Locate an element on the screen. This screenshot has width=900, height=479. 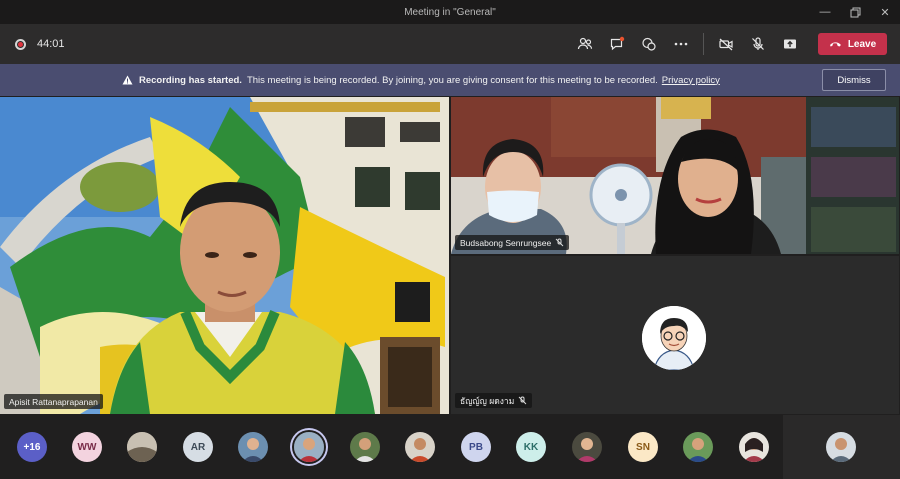
recording-indicator-icon is located at coordinates (20, 44).